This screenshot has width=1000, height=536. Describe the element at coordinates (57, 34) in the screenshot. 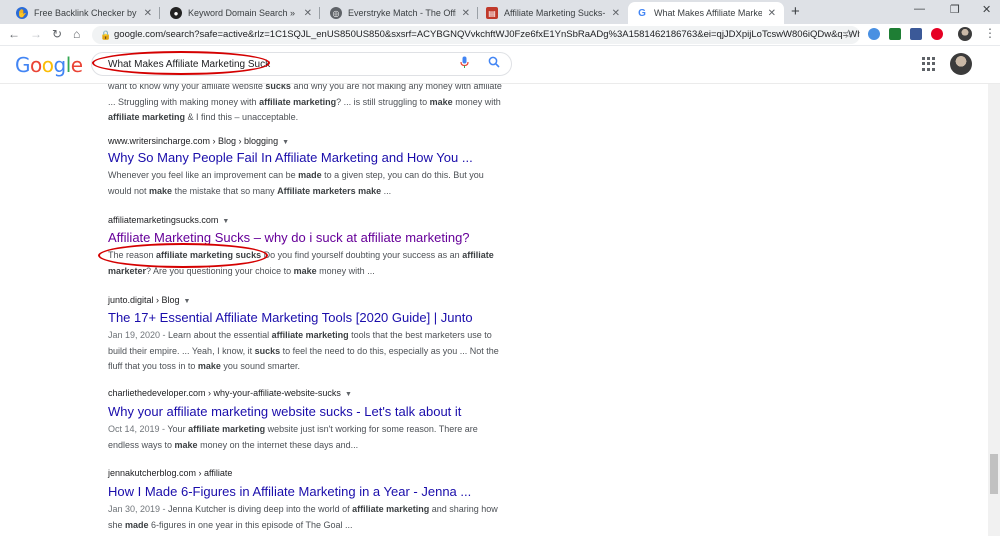

I see `reload-icon: ↻` at that location.